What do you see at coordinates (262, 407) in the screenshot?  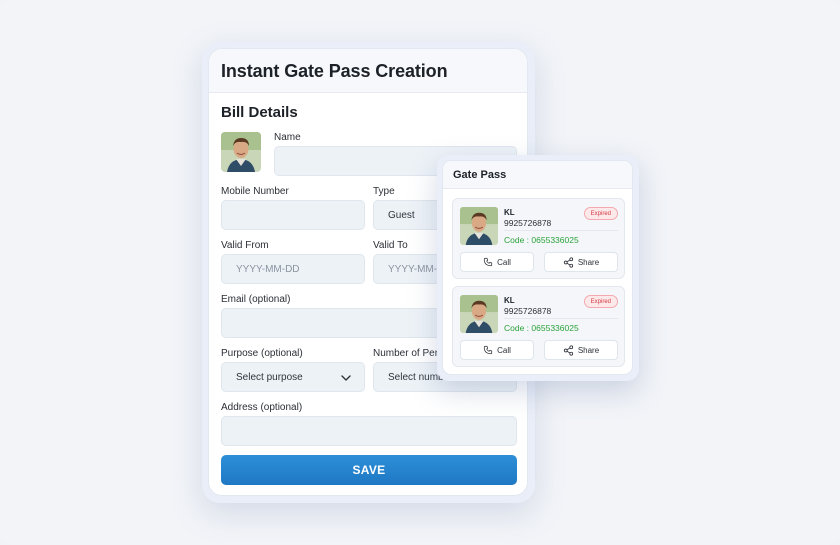 I see `address-label: Address (optional)` at bounding box center [262, 407].